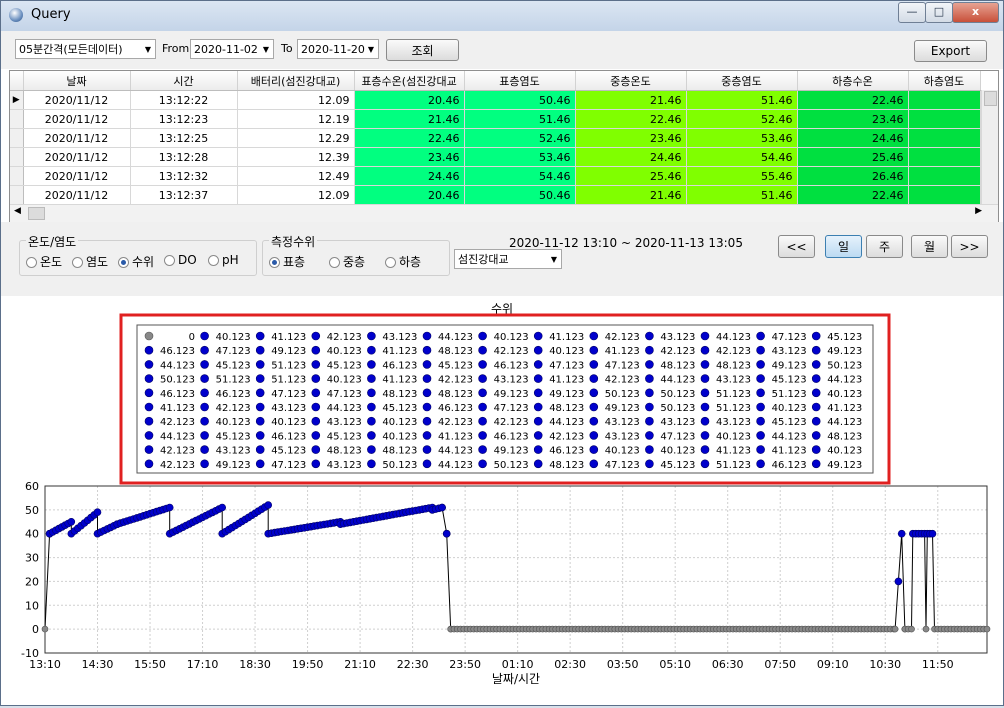 The width and height of the screenshot is (1004, 708). Describe the element at coordinates (296, 119) in the screenshot. I see `cell-battery: 12.19` at that location.